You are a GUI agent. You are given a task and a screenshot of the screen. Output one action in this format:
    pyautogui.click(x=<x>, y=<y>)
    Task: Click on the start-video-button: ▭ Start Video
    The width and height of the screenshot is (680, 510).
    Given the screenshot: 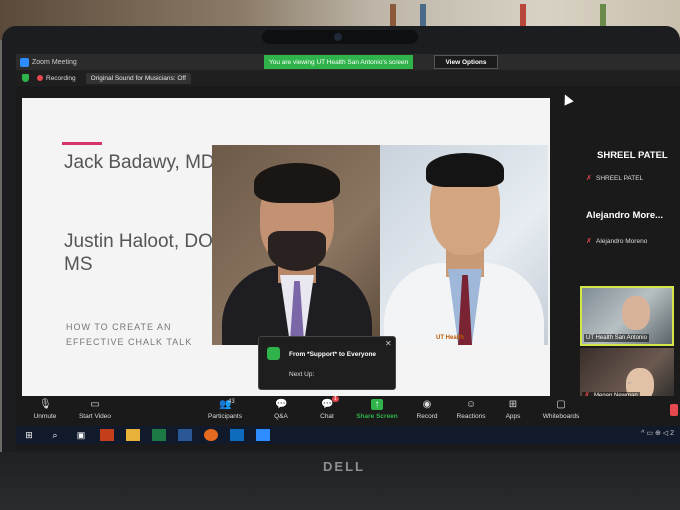 What is the action you would take?
    pyautogui.click(x=95, y=409)
    